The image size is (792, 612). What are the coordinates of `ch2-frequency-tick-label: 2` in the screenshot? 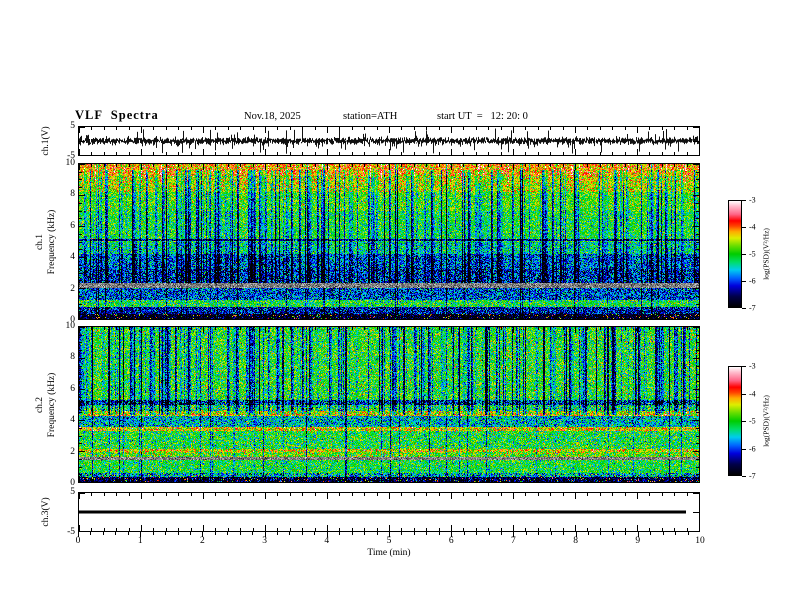 It's located at (72, 451).